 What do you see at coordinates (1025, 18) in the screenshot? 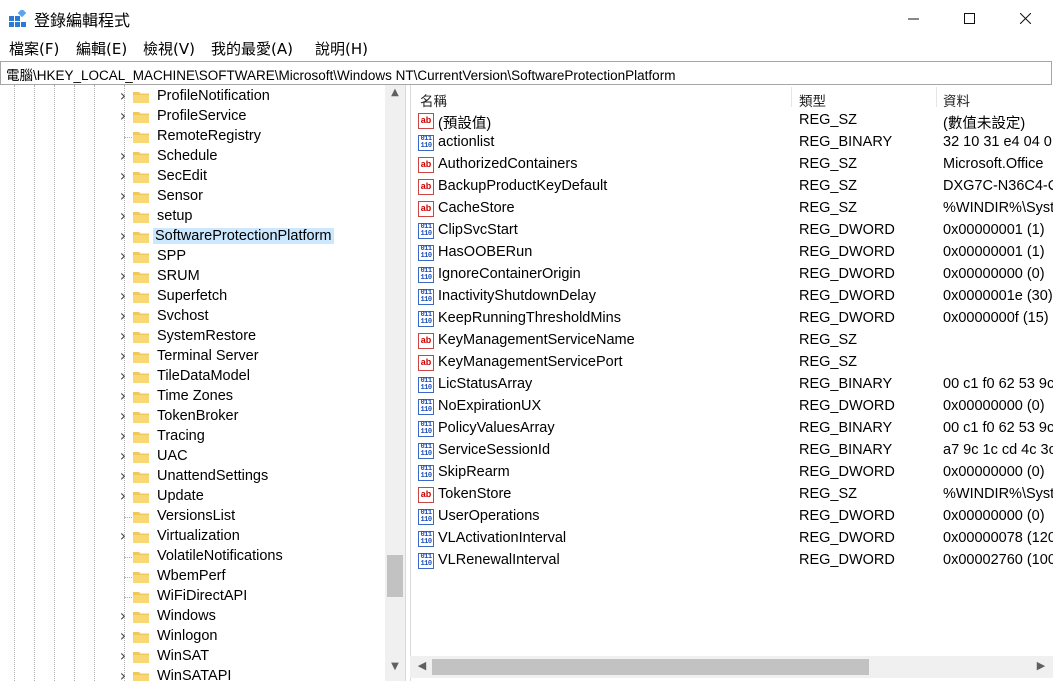
I see `close-button` at bounding box center [1025, 18].